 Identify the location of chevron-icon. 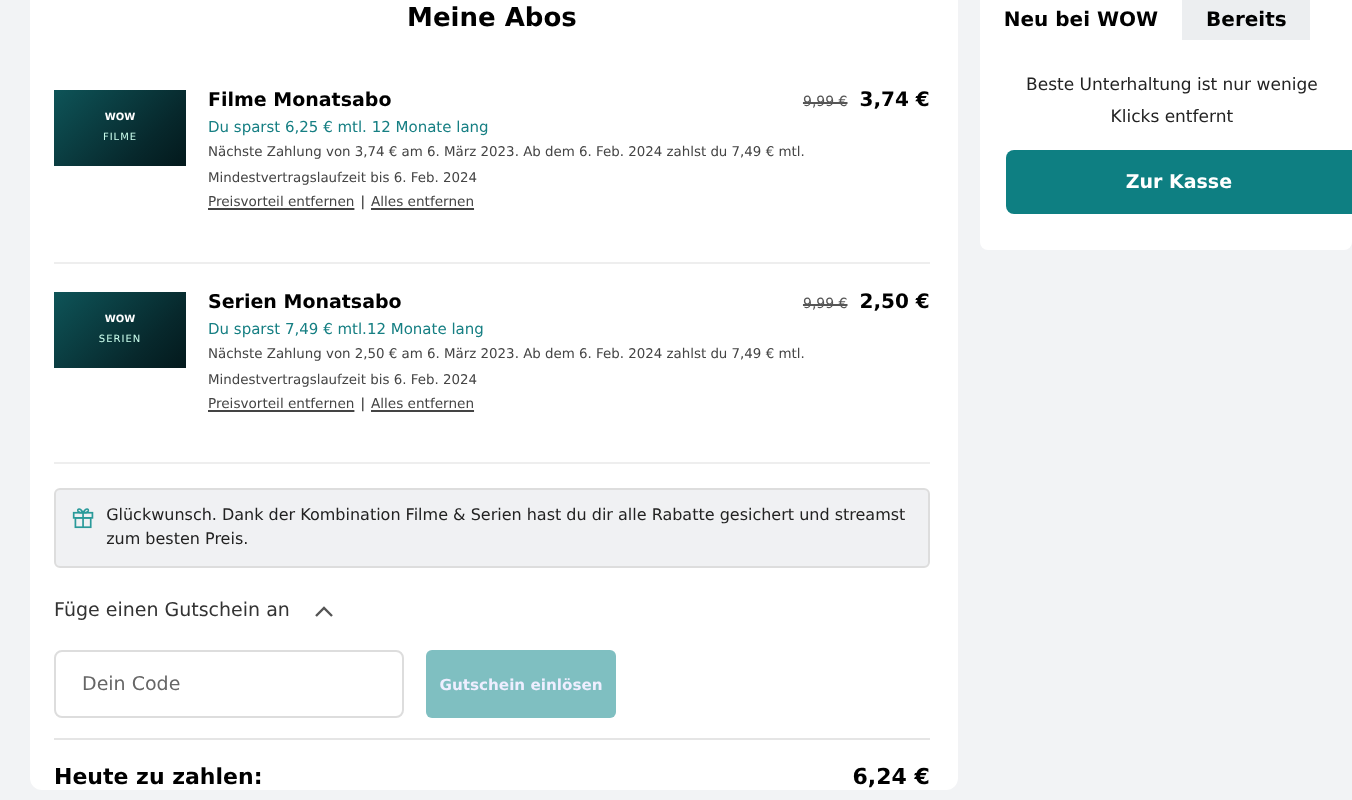
(323, 611).